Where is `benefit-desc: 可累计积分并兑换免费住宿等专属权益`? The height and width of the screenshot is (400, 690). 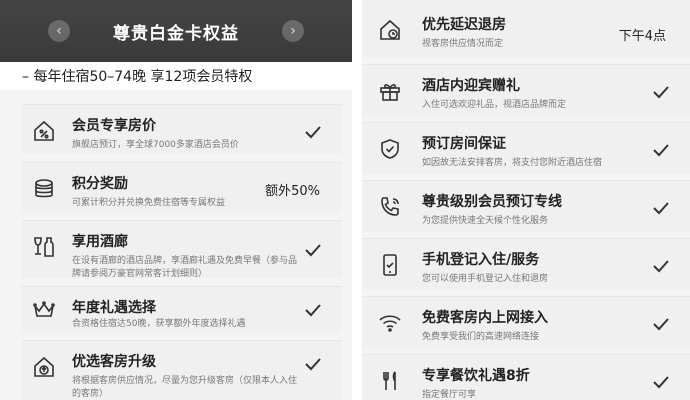 benefit-desc: 可累计积分并兑换免费住宿等专属权益 is located at coordinates (149, 203).